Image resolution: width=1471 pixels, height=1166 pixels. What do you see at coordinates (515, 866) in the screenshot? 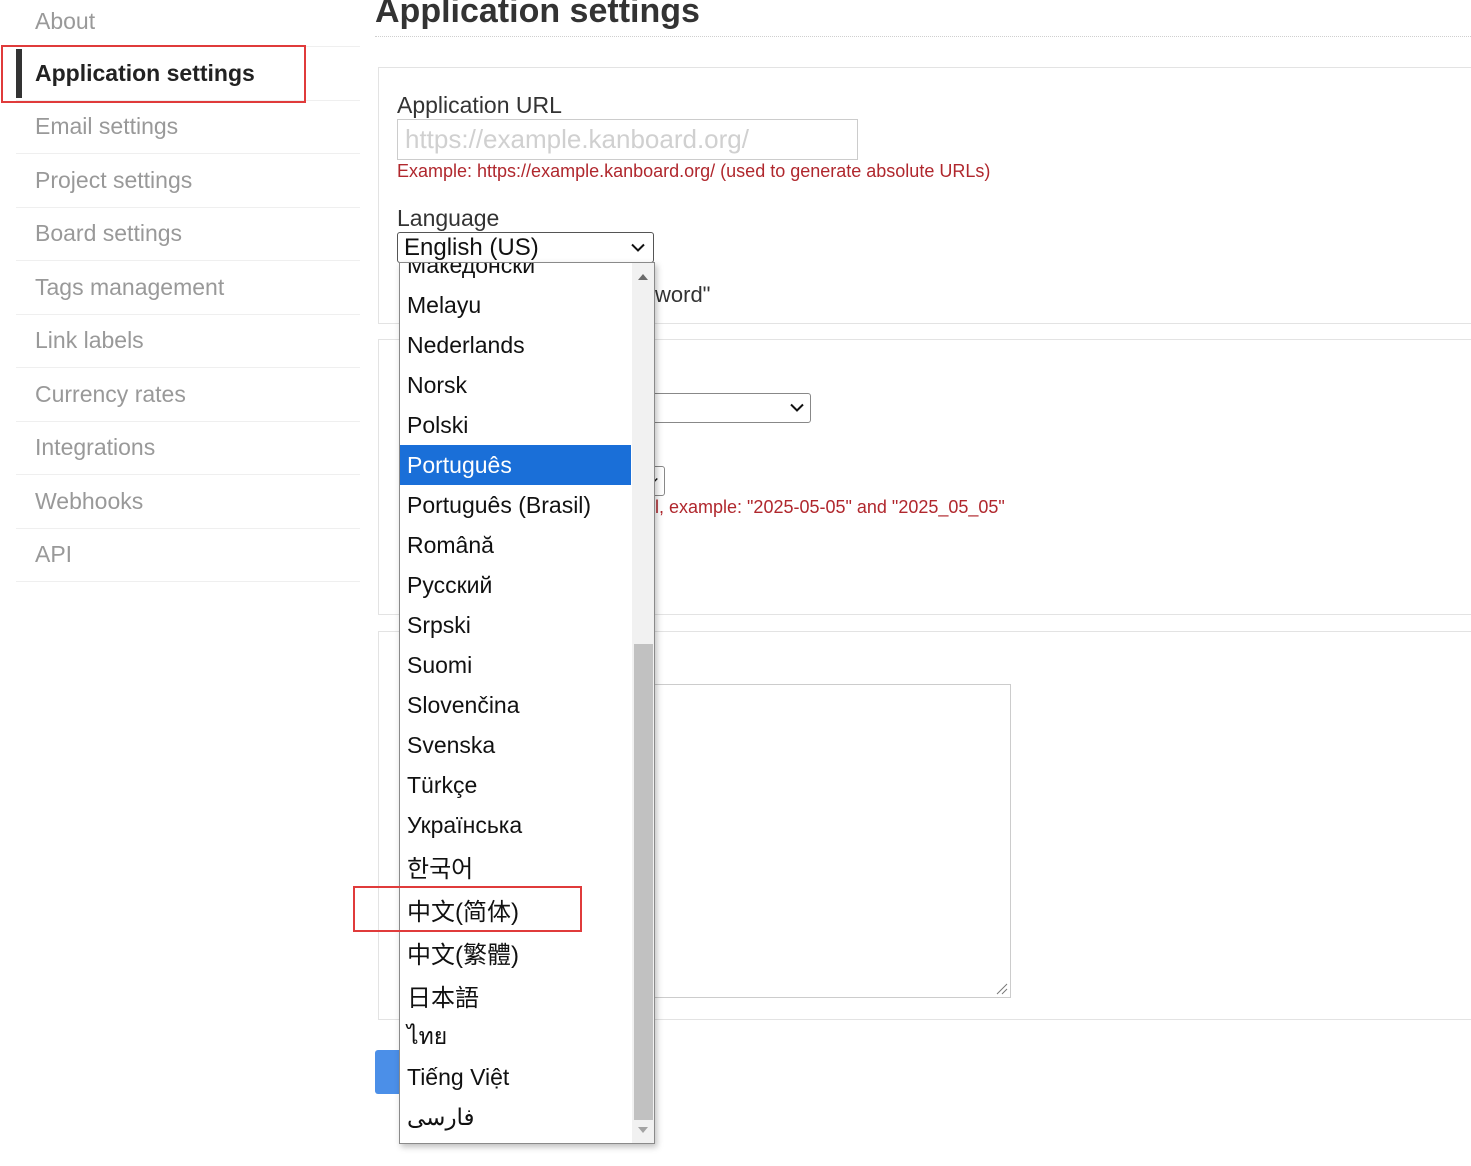
I see `language-option: 한국어` at bounding box center [515, 866].